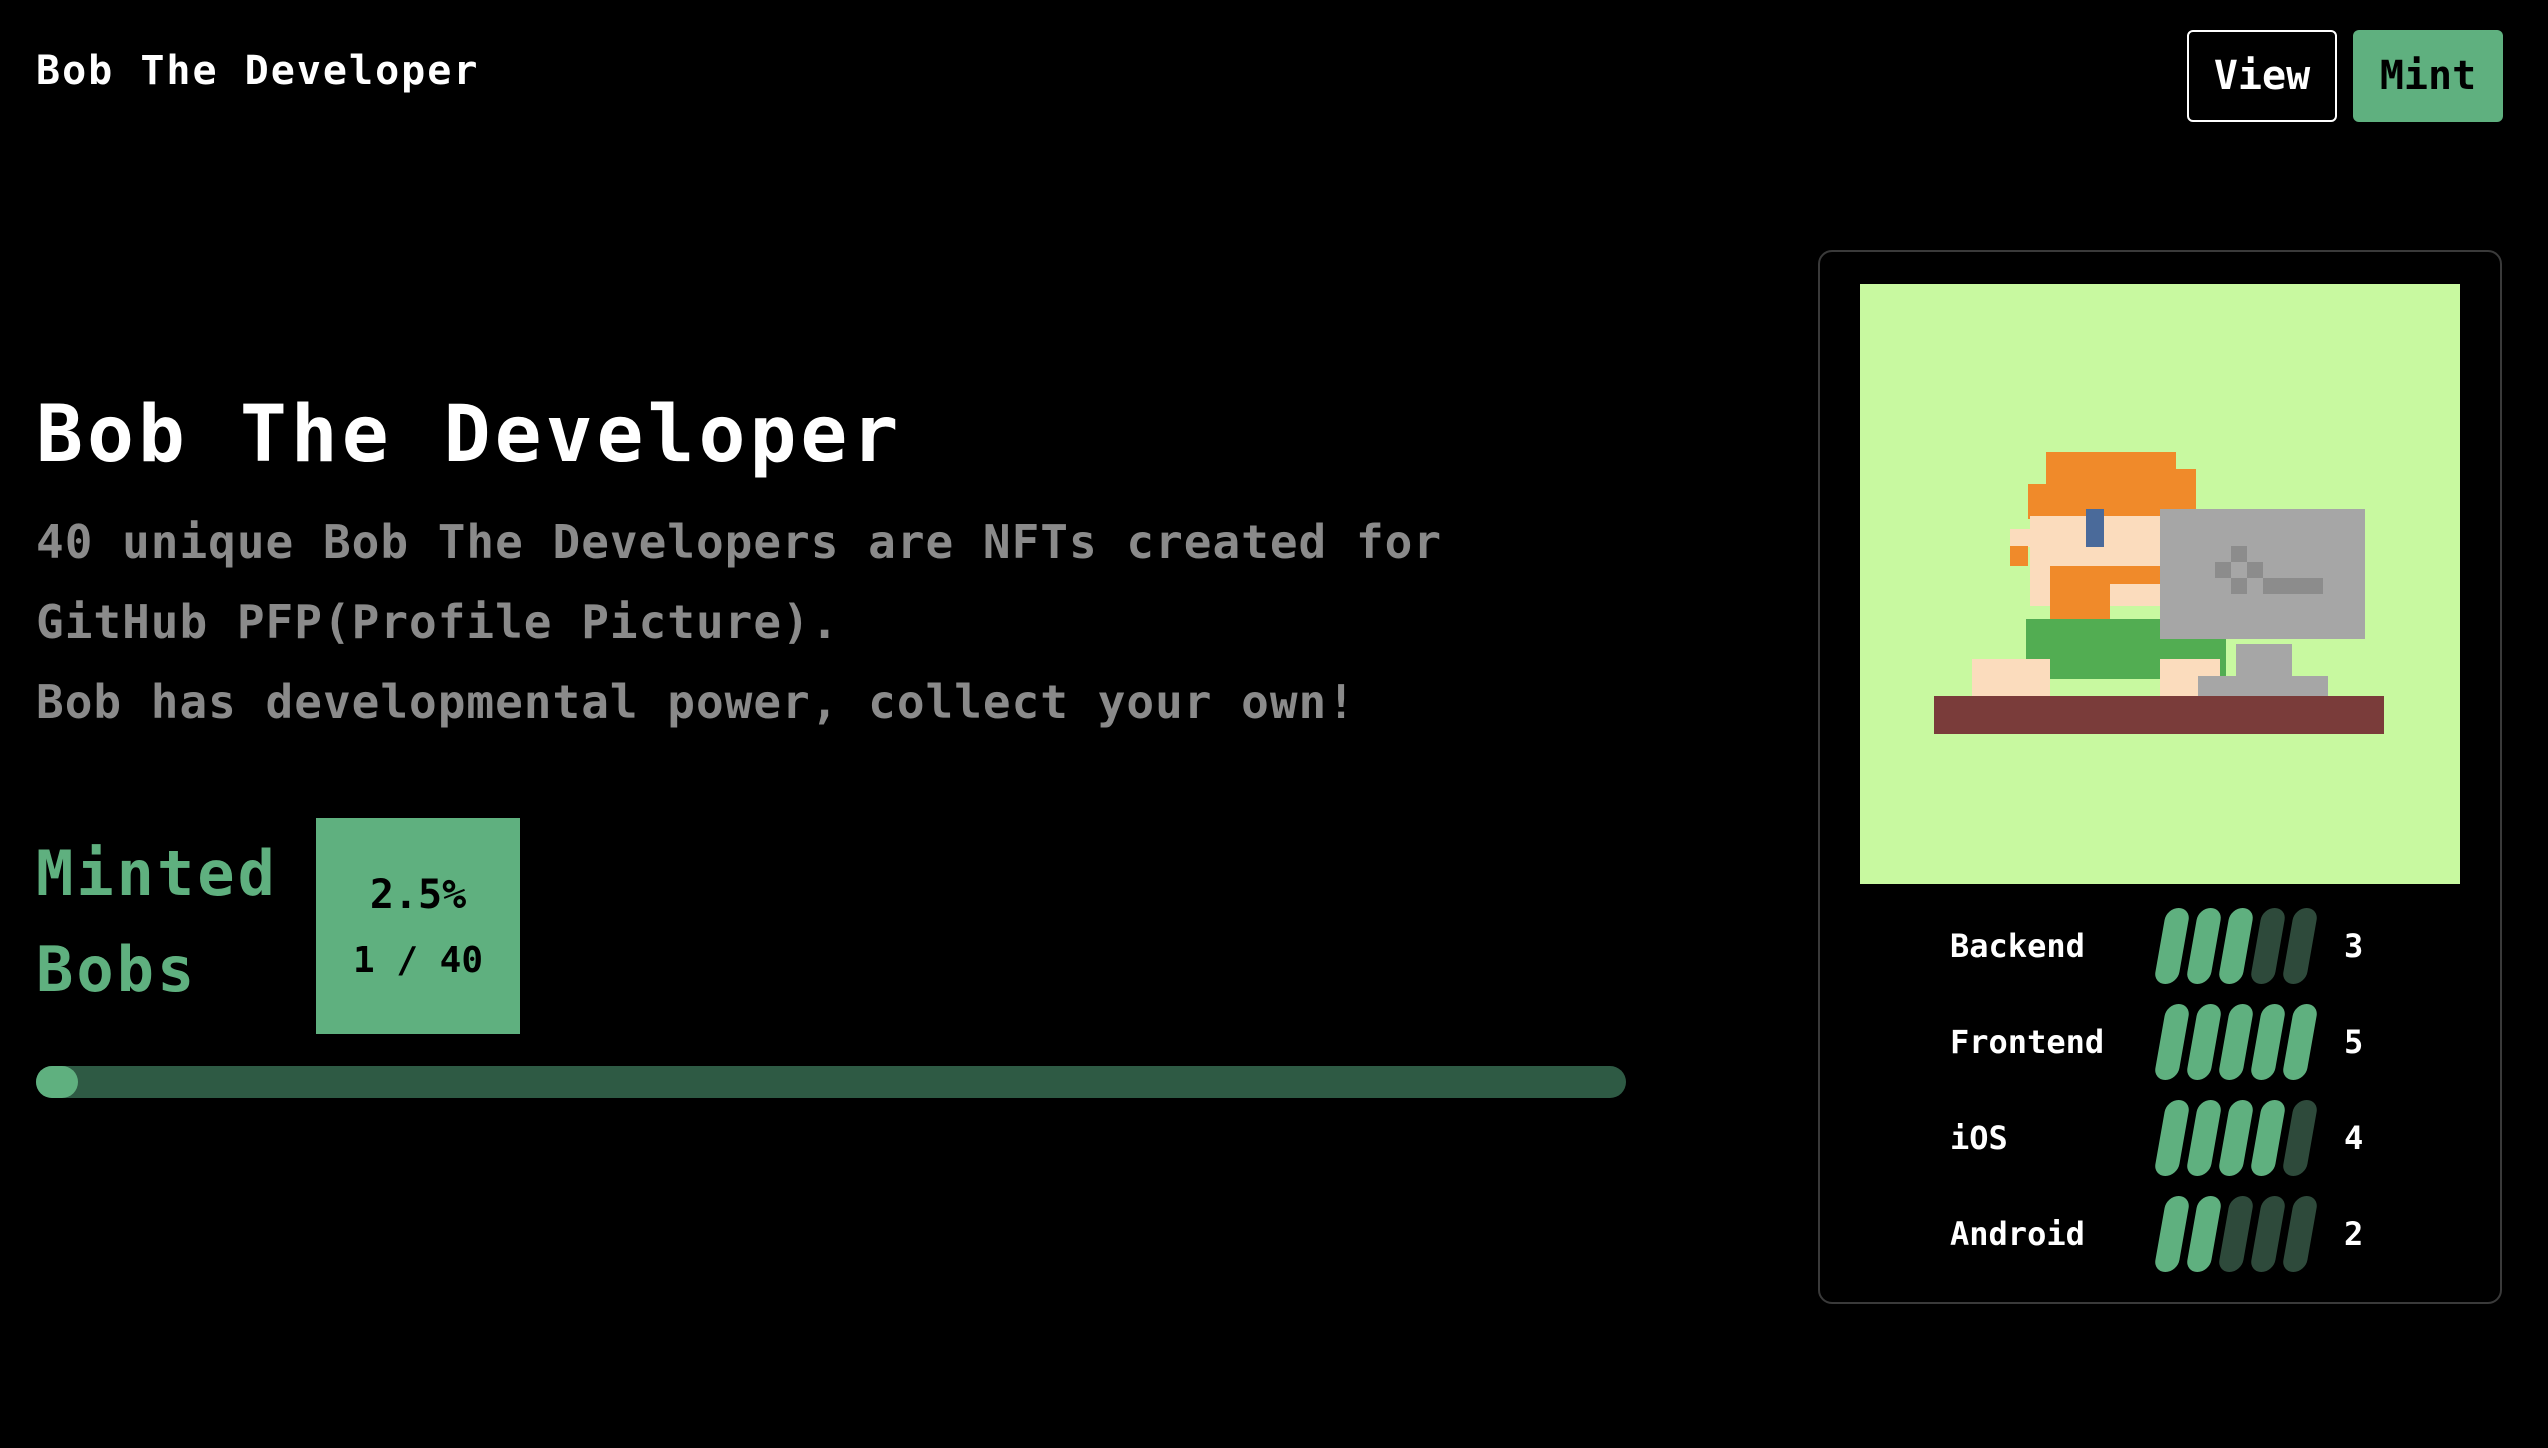 The image size is (2548, 1448). I want to click on skill-label: Backend, so click(2017, 946).